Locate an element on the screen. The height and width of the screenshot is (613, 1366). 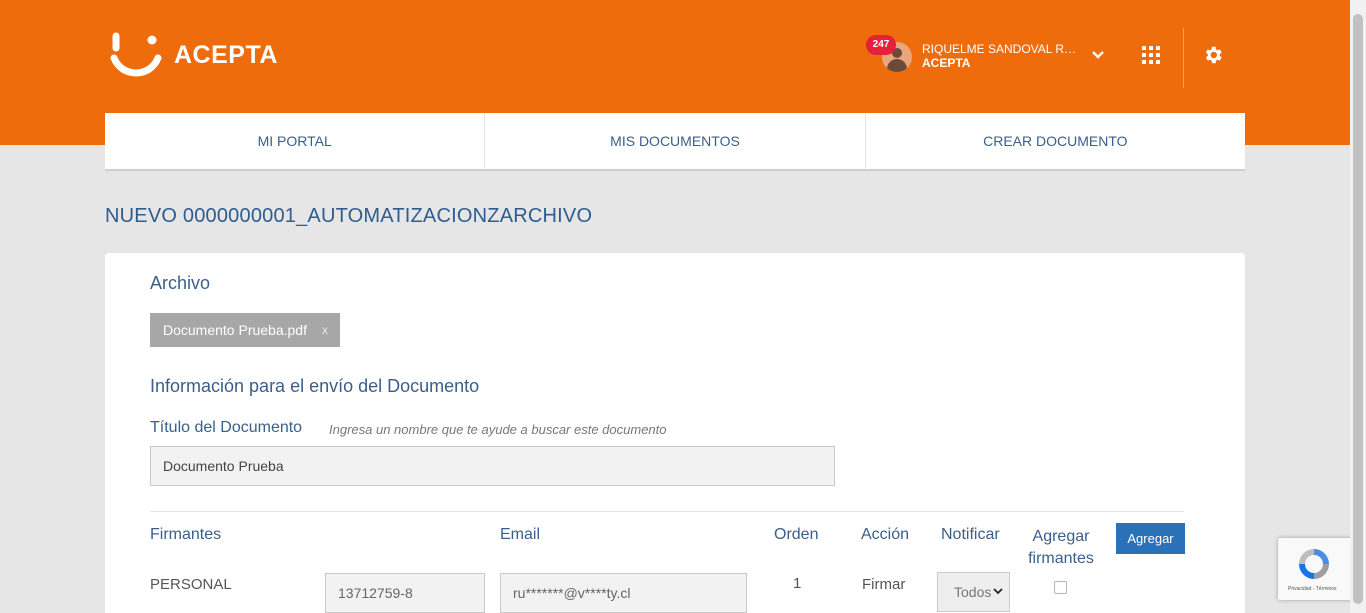
smile-logo-icon is located at coordinates (136, 54).